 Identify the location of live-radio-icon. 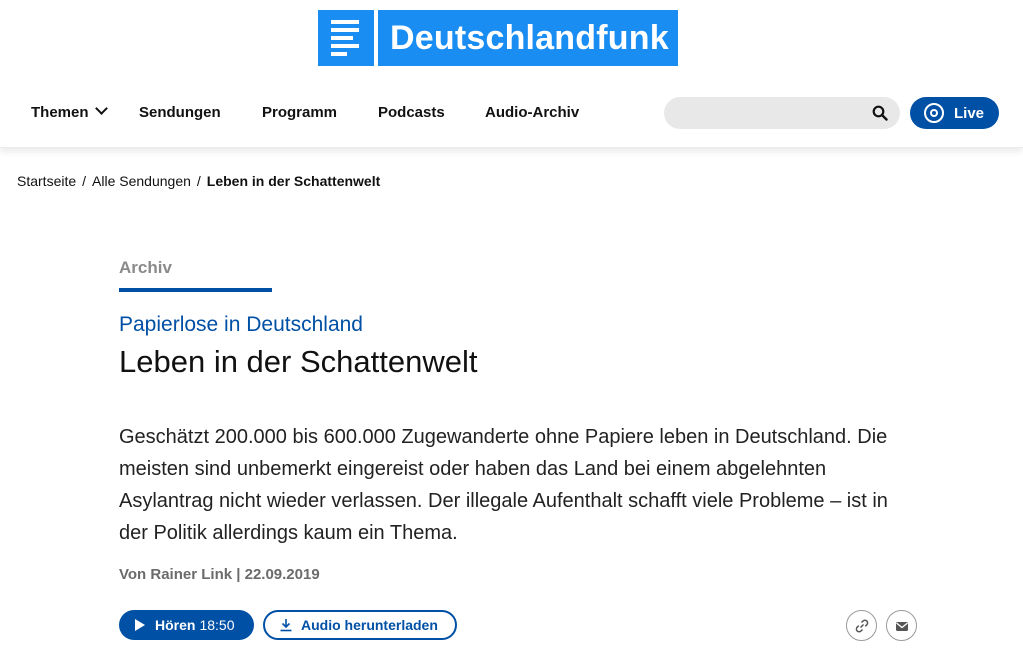
(934, 113).